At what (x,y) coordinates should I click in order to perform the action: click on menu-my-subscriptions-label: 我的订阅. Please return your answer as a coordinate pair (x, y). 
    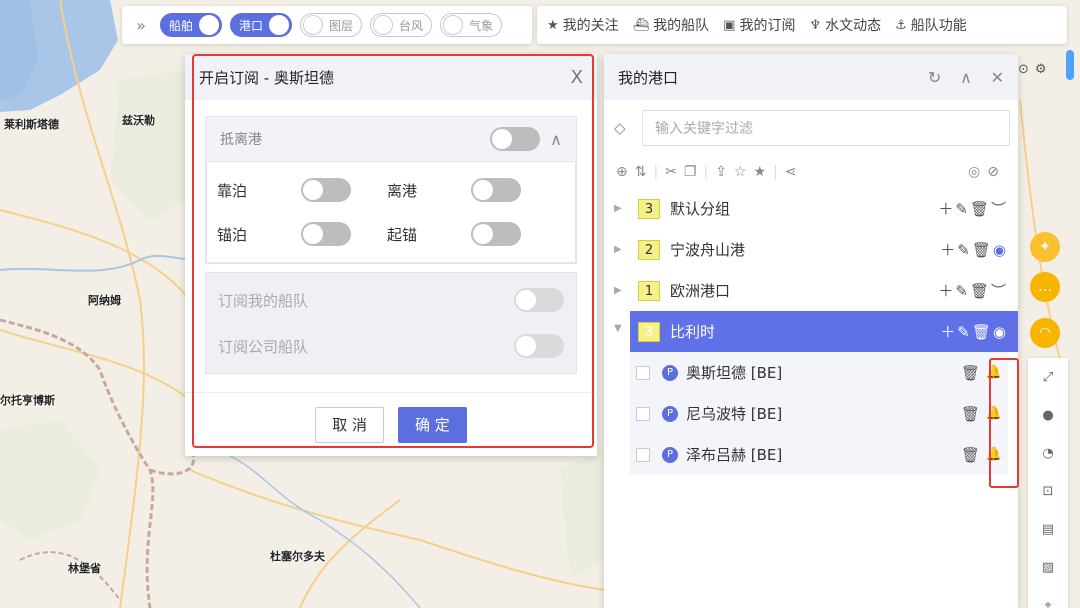
    Looking at the image, I should click on (767, 26).